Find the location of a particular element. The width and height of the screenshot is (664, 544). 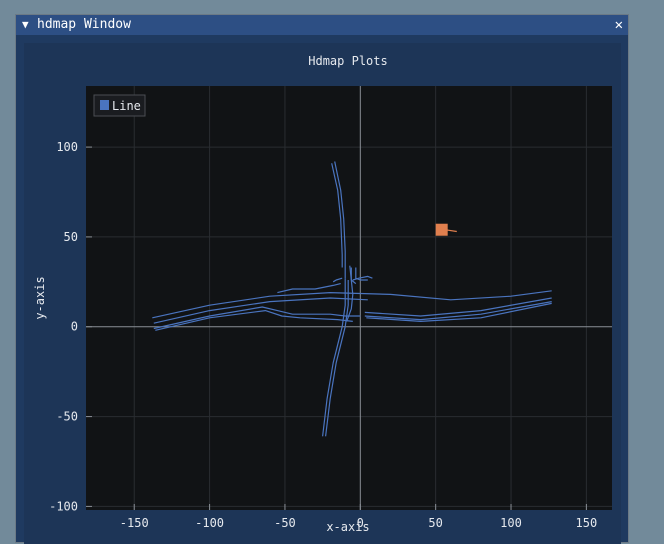

legend-swatch is located at coordinates (104, 105).